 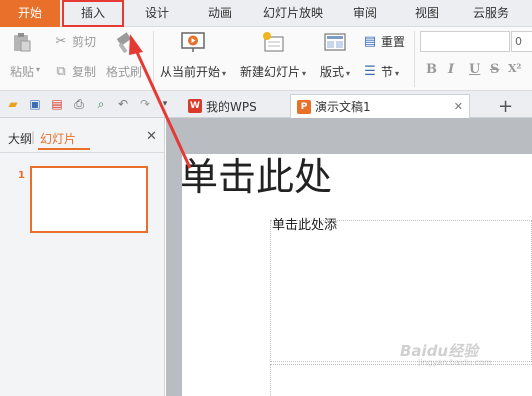 What do you see at coordinates (458, 106) in the screenshot?
I see `close-tab-icon: ✕` at bounding box center [458, 106].